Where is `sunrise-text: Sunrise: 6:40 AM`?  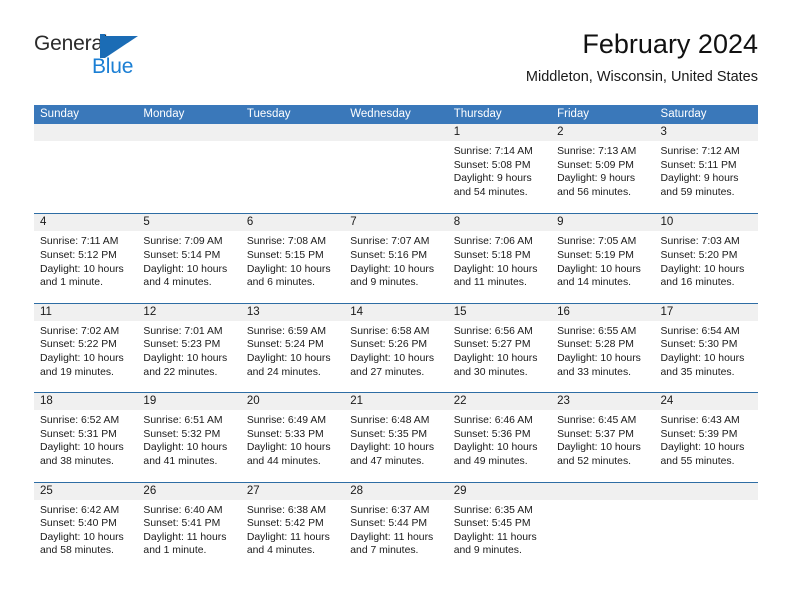 sunrise-text: Sunrise: 6:40 AM is located at coordinates (183, 510).